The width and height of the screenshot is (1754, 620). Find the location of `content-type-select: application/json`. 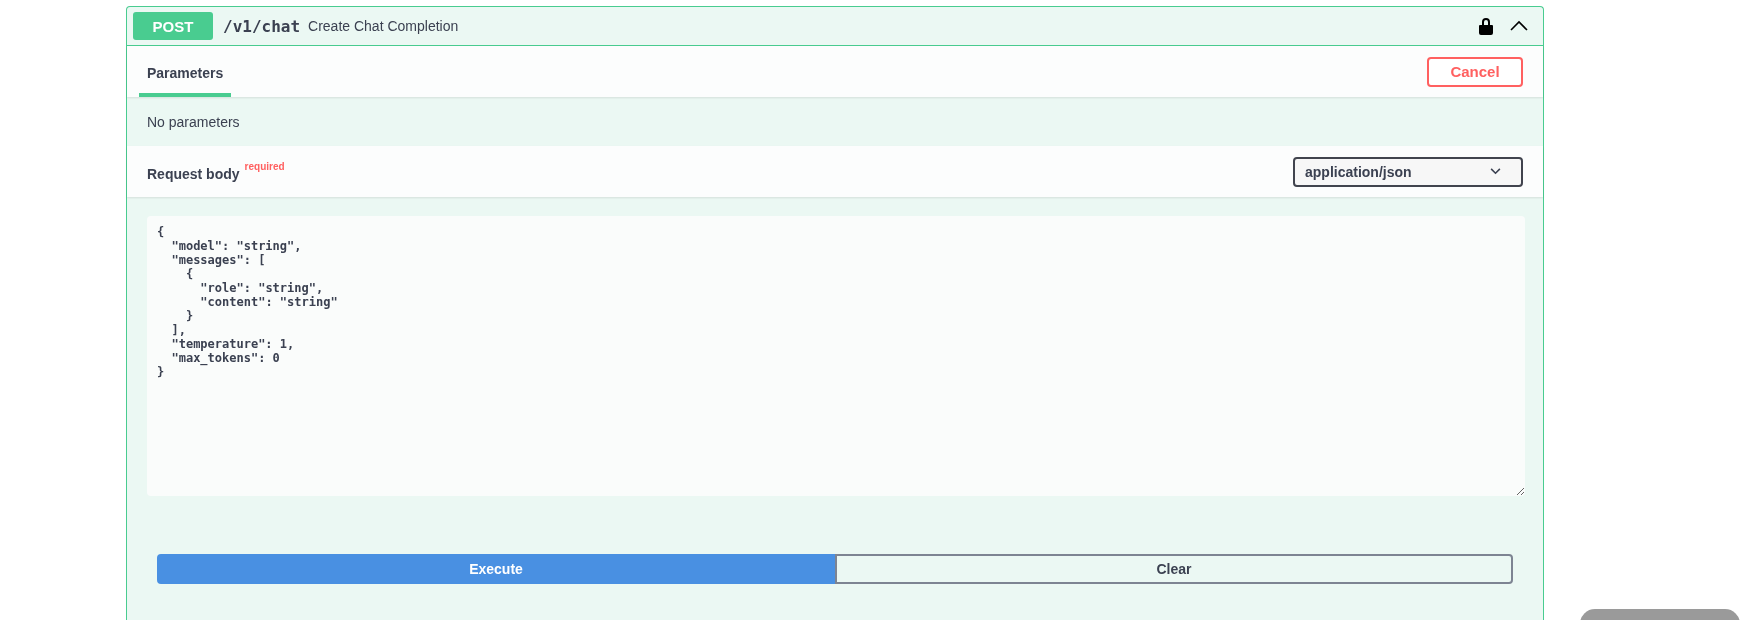

content-type-select: application/json is located at coordinates (1408, 171).